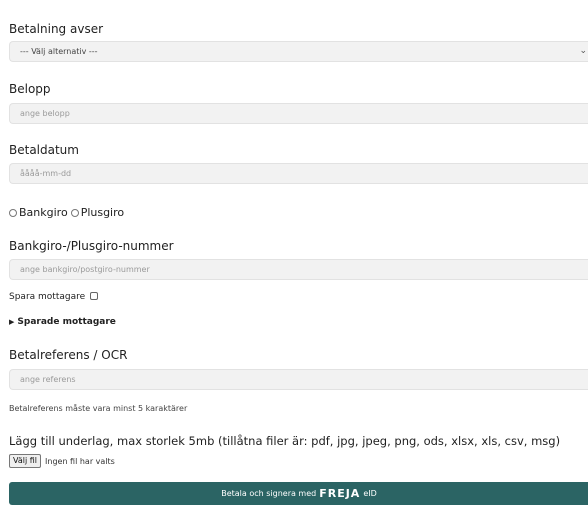 The height and width of the screenshot is (515, 588). What do you see at coordinates (102, 212) in the screenshot?
I see `plusgiro-label: Plusgiro` at bounding box center [102, 212].